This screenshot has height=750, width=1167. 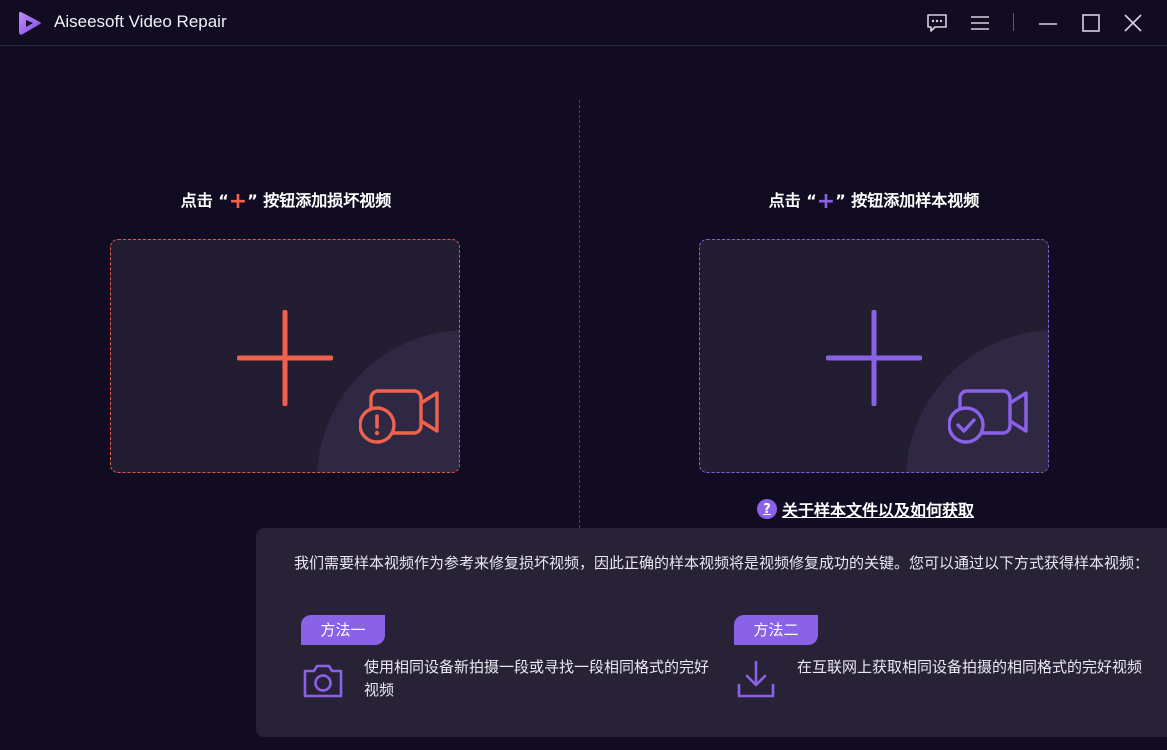 What do you see at coordinates (140, 21) in the screenshot?
I see `app-title: Aiseesoft Video Repair` at bounding box center [140, 21].